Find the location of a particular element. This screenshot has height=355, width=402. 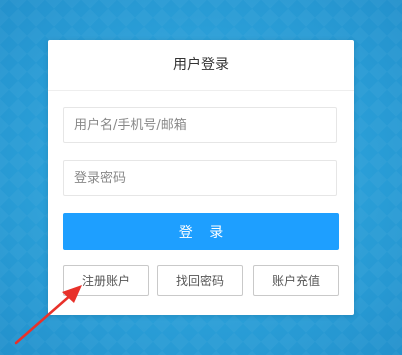

username-input is located at coordinates (200, 125).